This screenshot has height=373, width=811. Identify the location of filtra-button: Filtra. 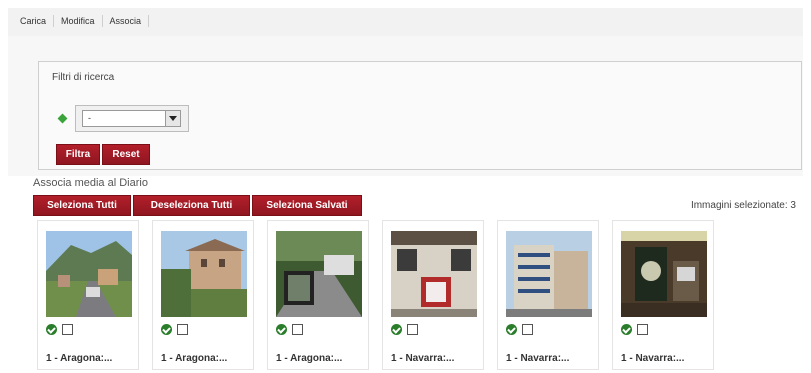
(78, 154).